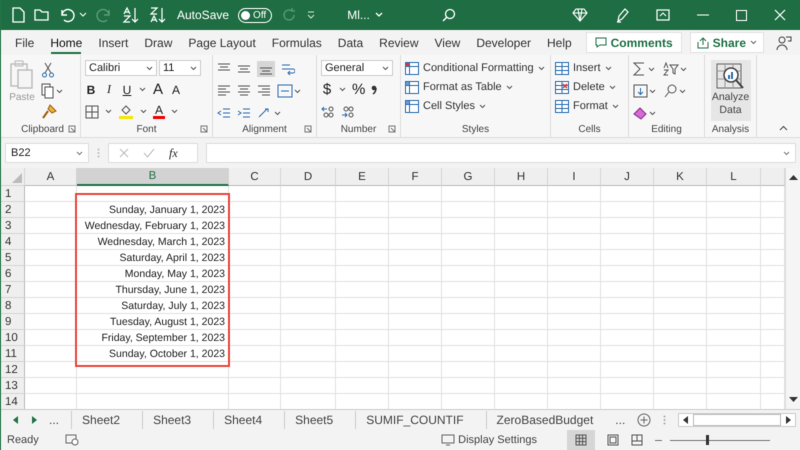  Describe the element at coordinates (13, 370) in the screenshot. I see `row-header: 12` at that location.